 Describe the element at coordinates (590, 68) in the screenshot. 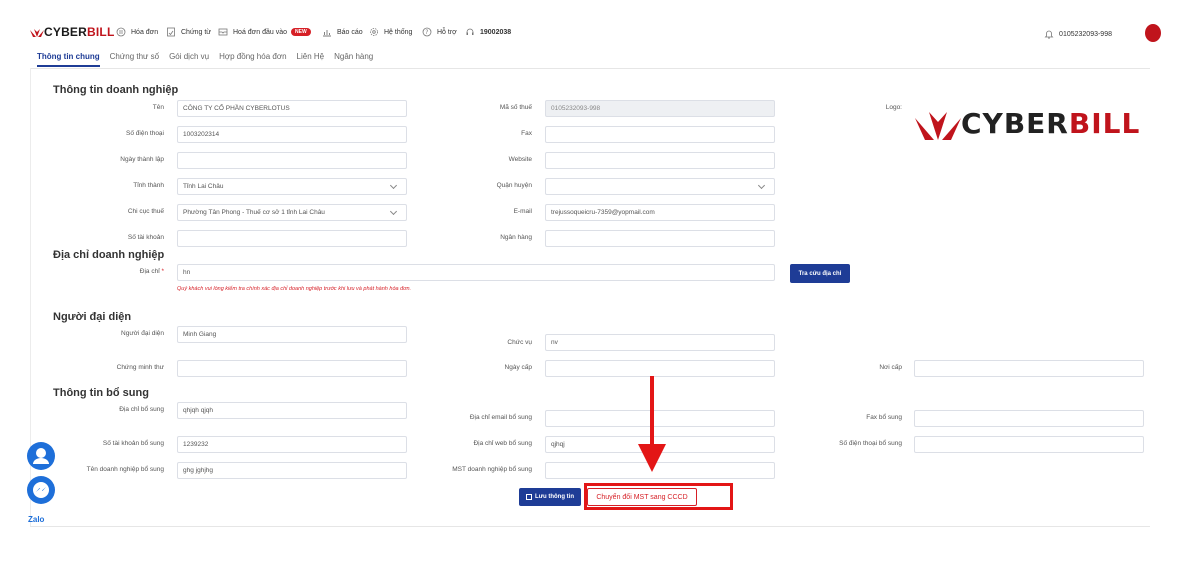

I see `tabs-divider` at that location.